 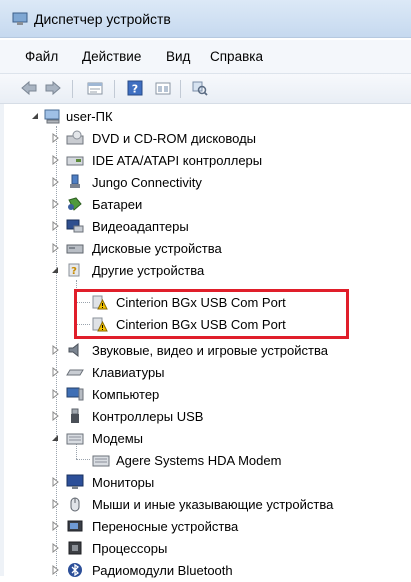 What do you see at coordinates (205, 417) in the screenshot?
I see `tree-item-usb: Контроллеры USB` at bounding box center [205, 417].